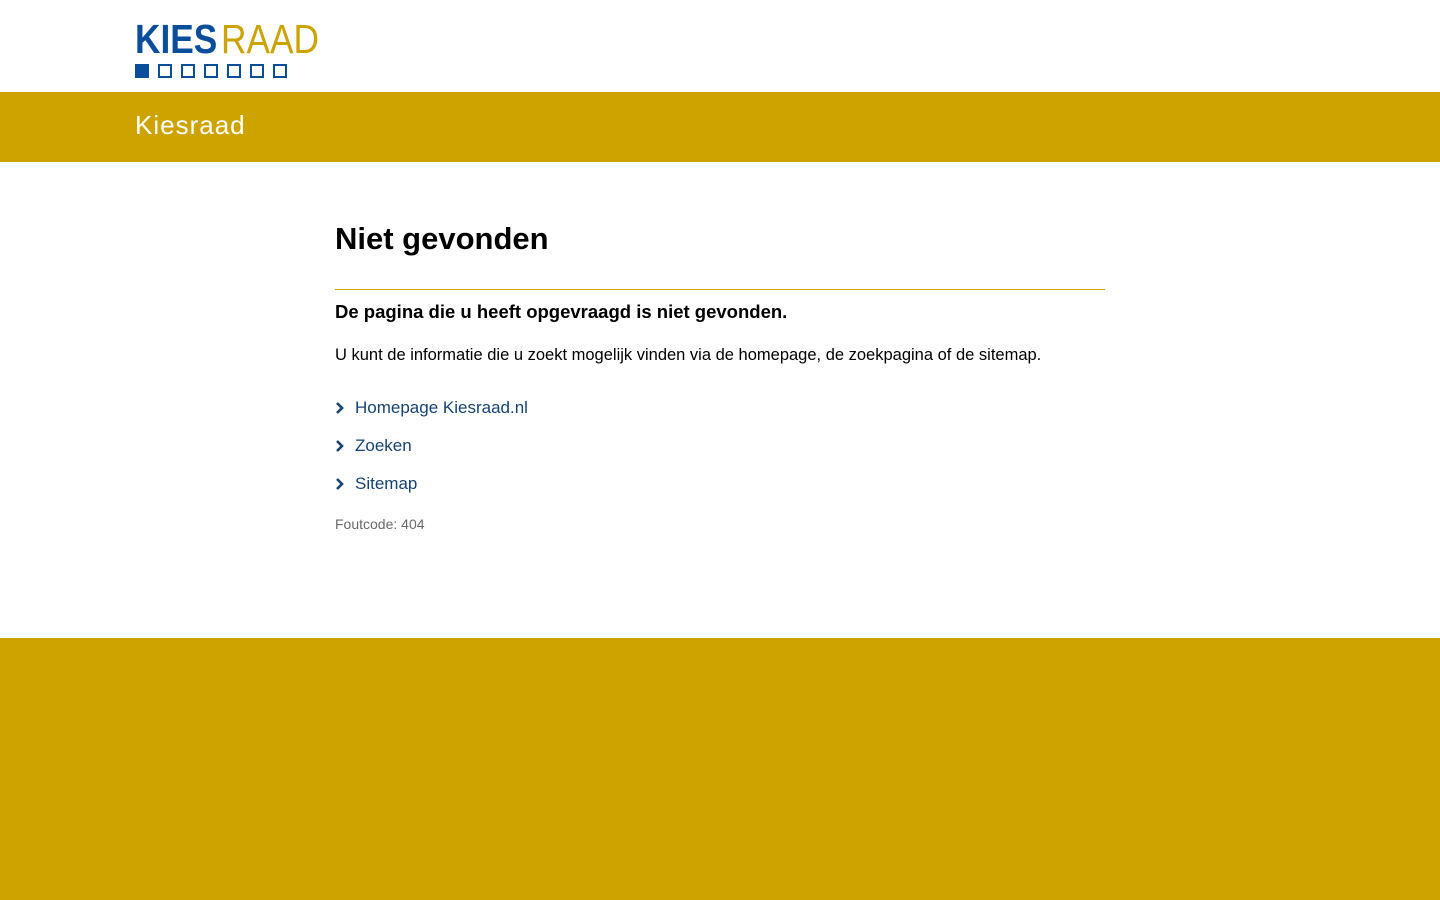  What do you see at coordinates (190, 125) in the screenshot?
I see `site-name: Kiesraad` at bounding box center [190, 125].